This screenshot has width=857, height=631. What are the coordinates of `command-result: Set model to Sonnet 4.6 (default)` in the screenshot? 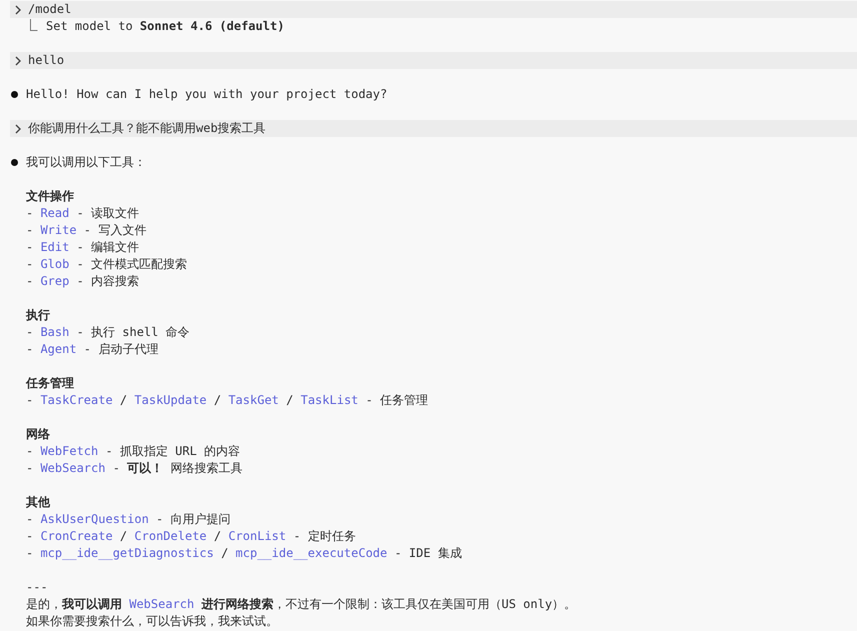 It's located at (165, 26).